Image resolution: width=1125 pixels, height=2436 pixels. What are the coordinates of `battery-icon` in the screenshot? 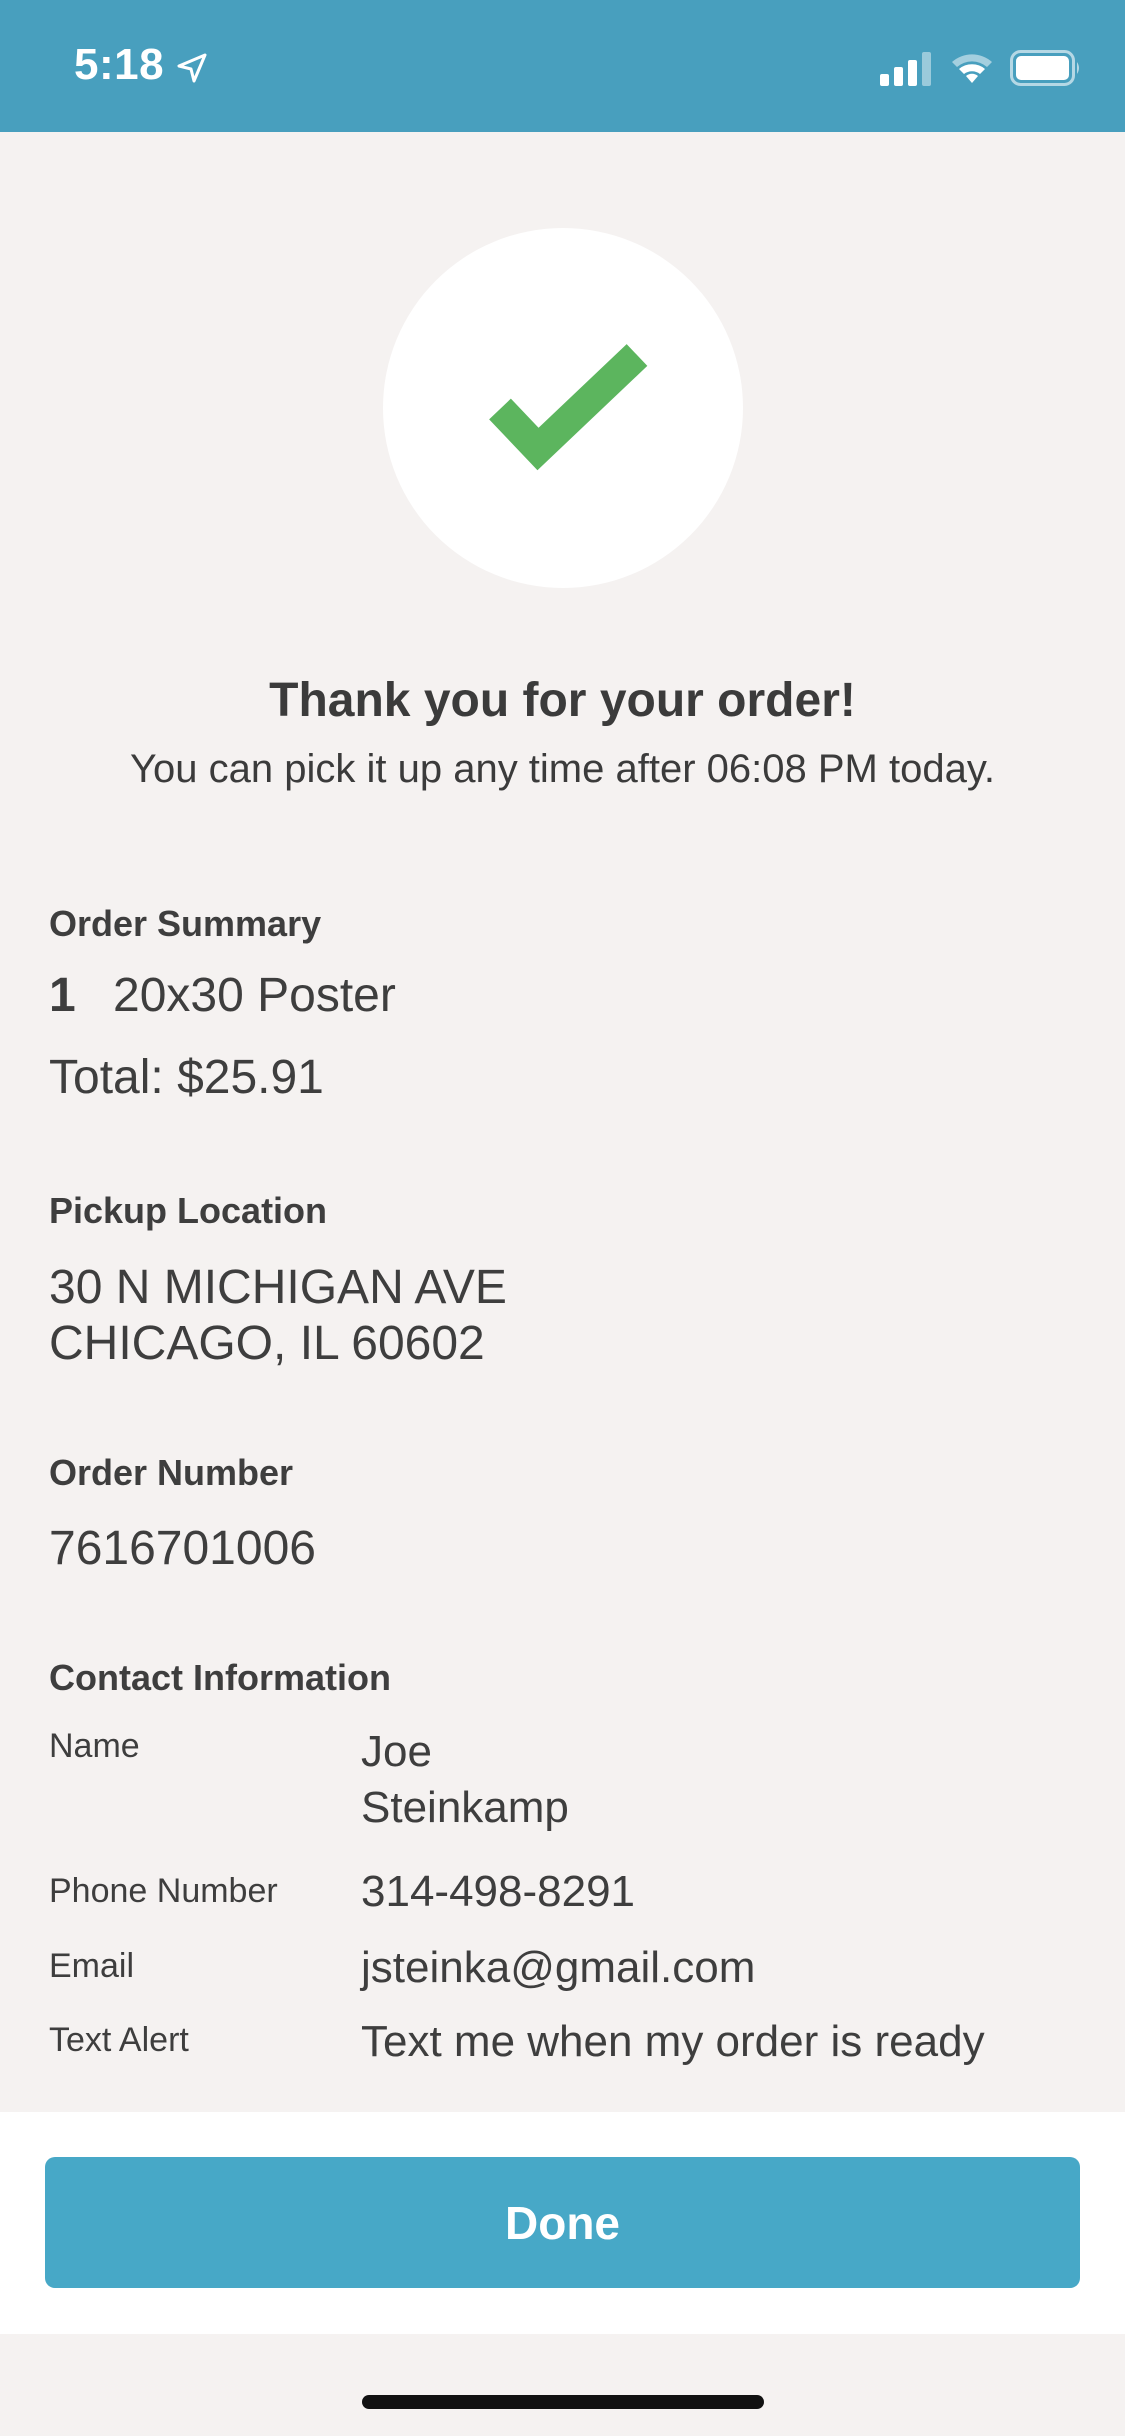 It's located at (1044, 68).